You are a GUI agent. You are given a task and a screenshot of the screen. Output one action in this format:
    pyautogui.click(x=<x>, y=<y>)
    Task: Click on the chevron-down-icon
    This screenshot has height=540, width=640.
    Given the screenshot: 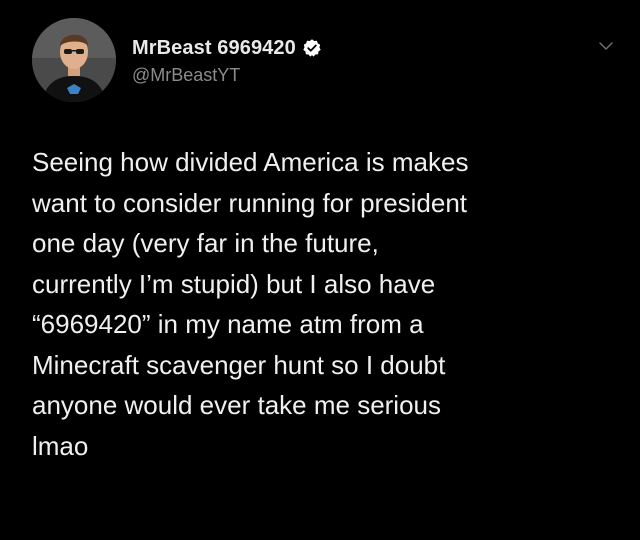 What is the action you would take?
    pyautogui.click(x=606, y=46)
    